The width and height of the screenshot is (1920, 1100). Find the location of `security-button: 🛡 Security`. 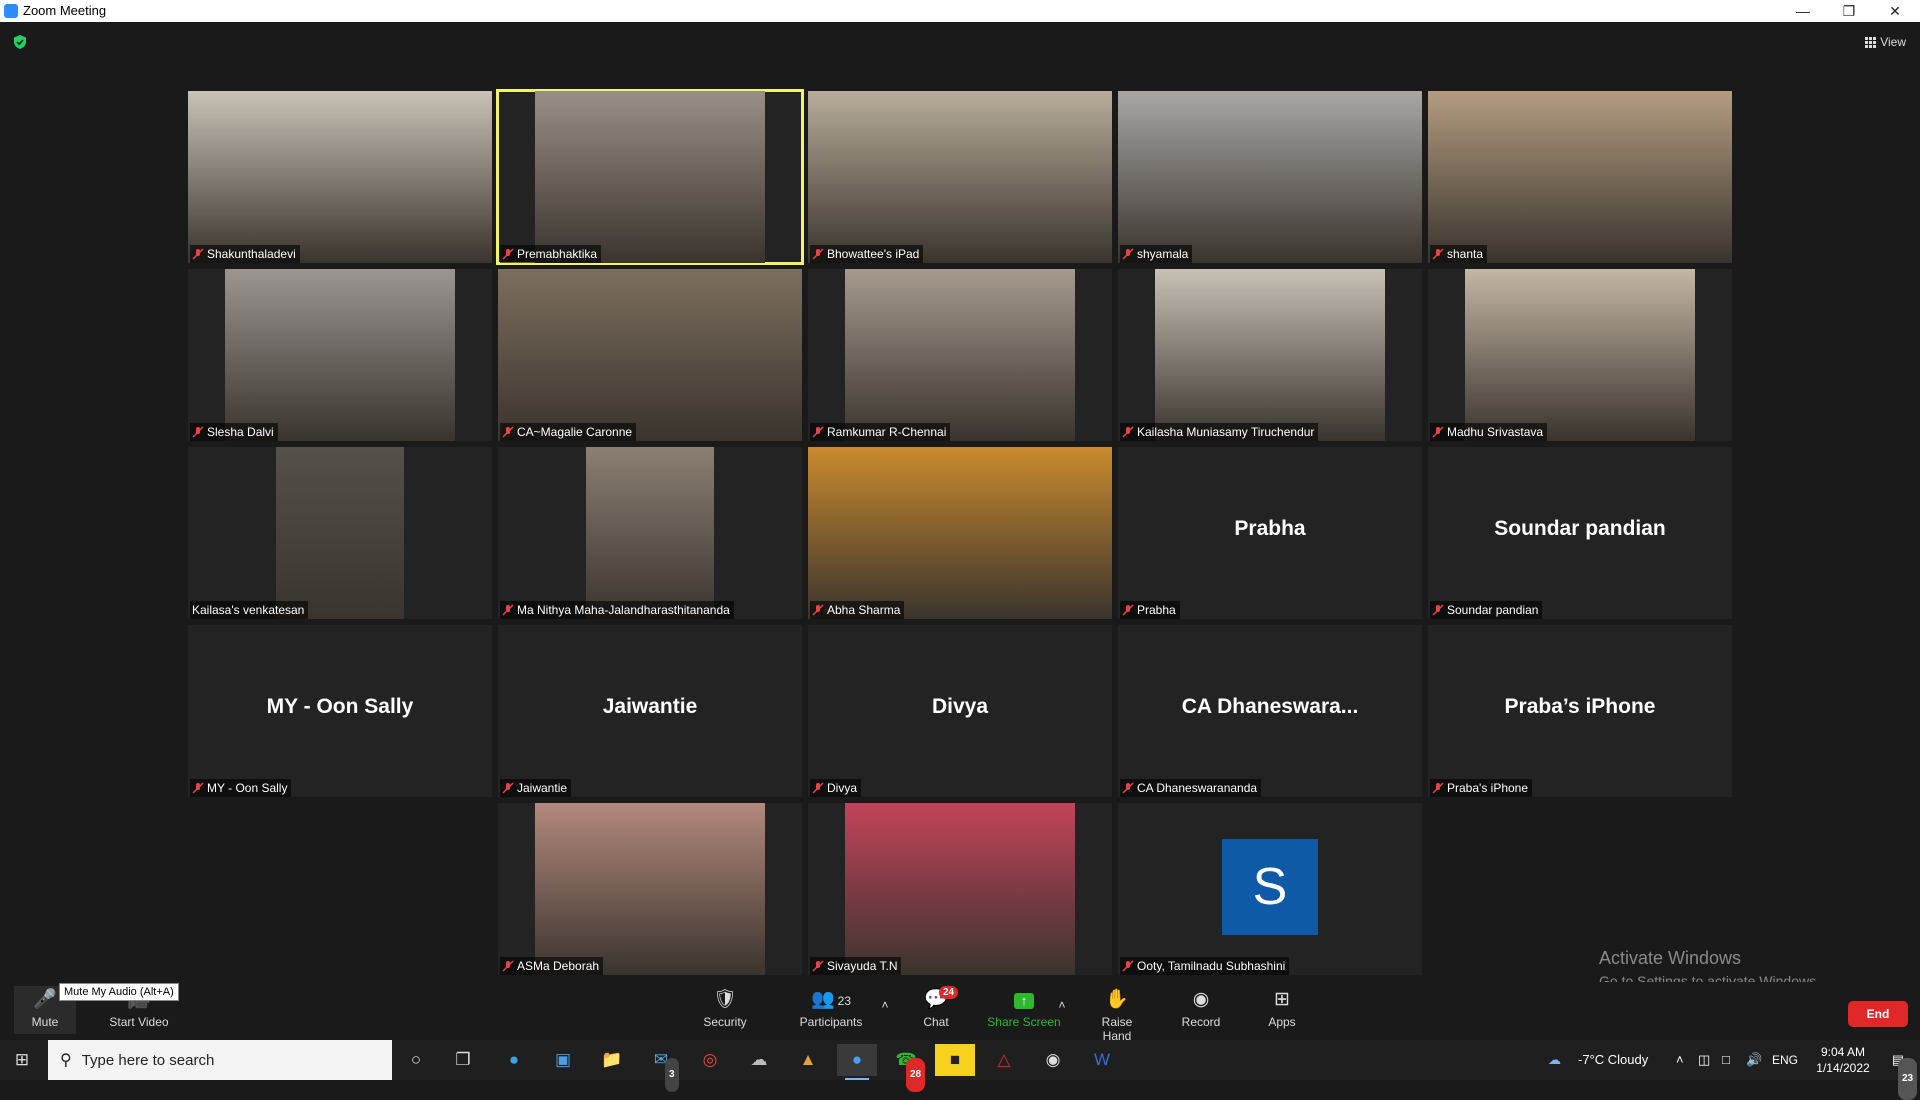

security-button: 🛡 Security is located at coordinates (725, 1008).